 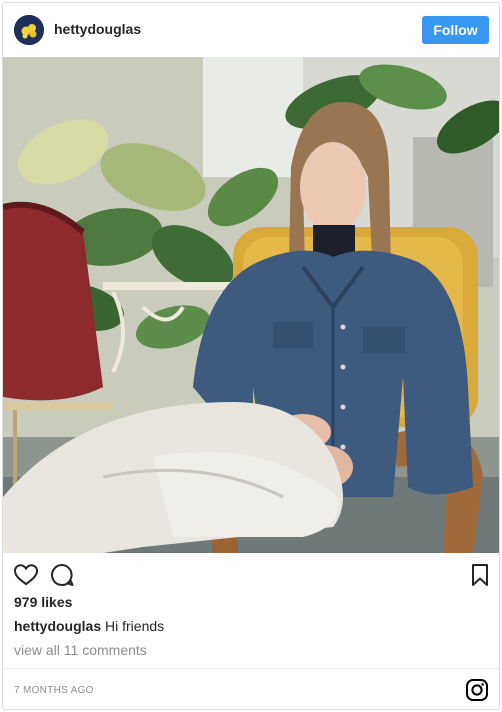 I want to click on bookmark-icon, so click(x=480, y=575).